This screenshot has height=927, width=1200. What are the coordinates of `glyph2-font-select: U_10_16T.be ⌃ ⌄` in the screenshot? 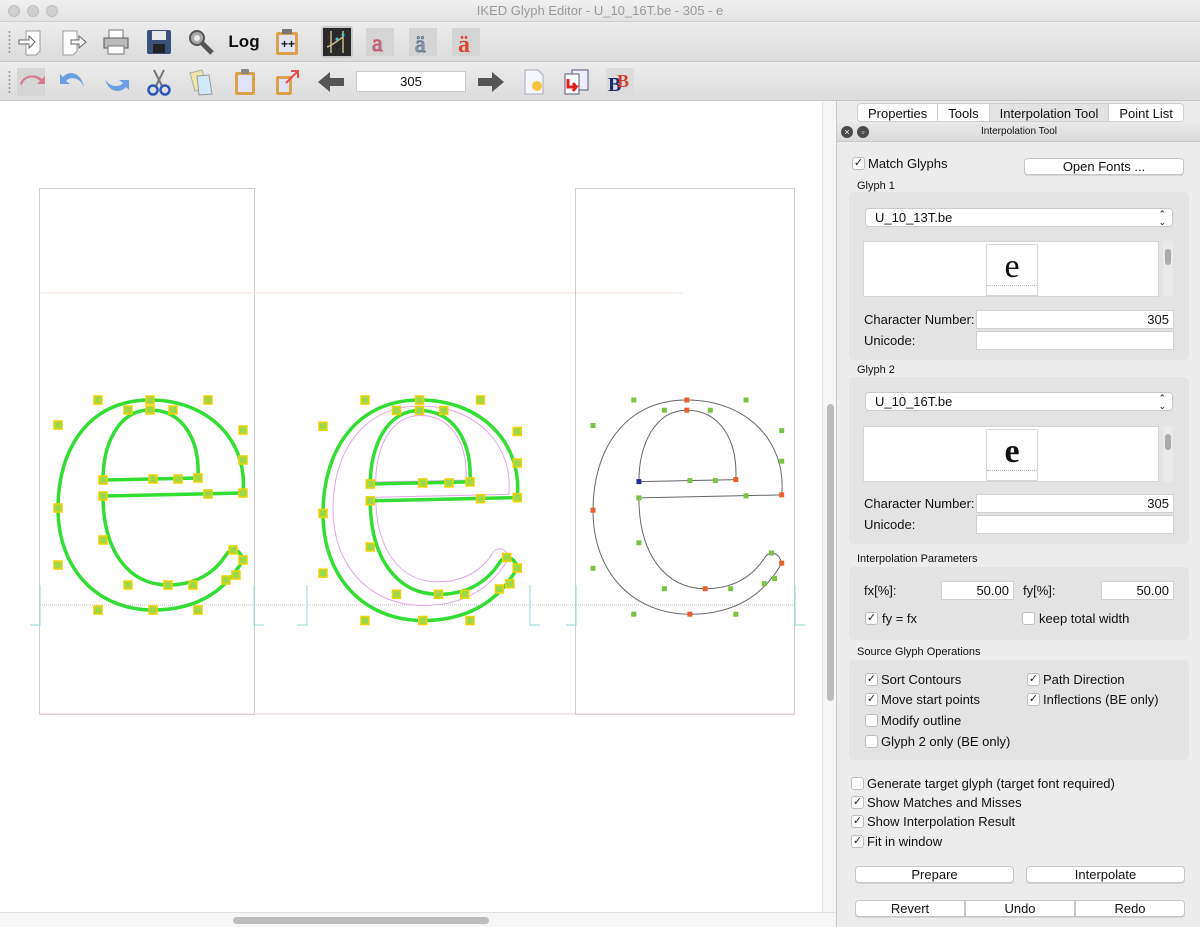 It's located at (1019, 401).